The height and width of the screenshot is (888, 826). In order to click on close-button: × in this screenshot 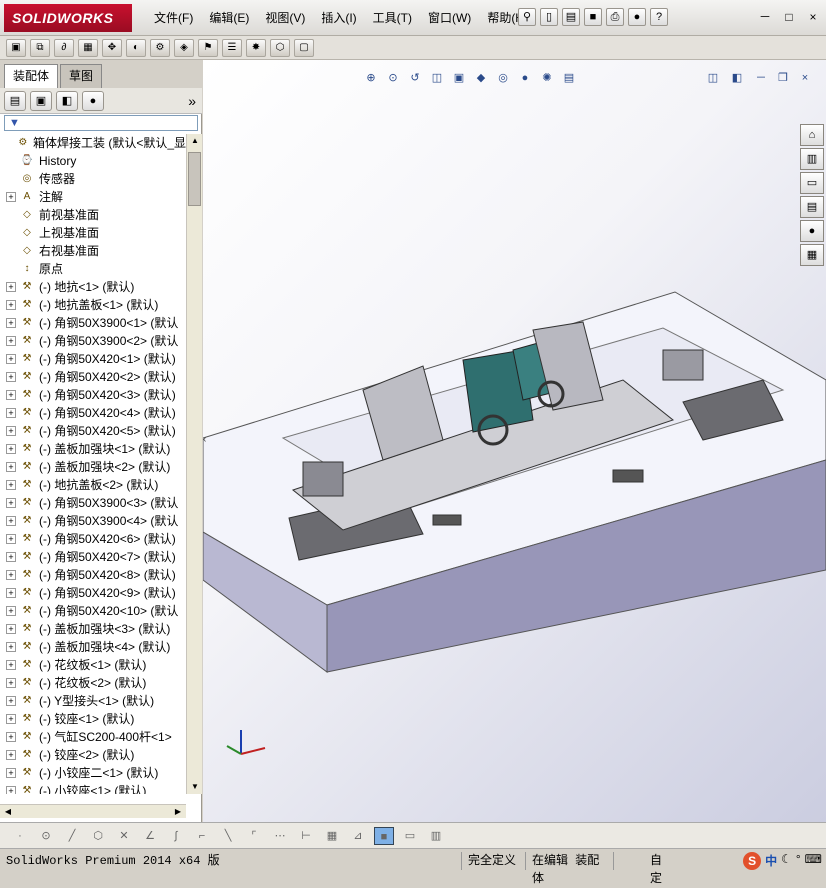, I will do `click(813, 17)`.